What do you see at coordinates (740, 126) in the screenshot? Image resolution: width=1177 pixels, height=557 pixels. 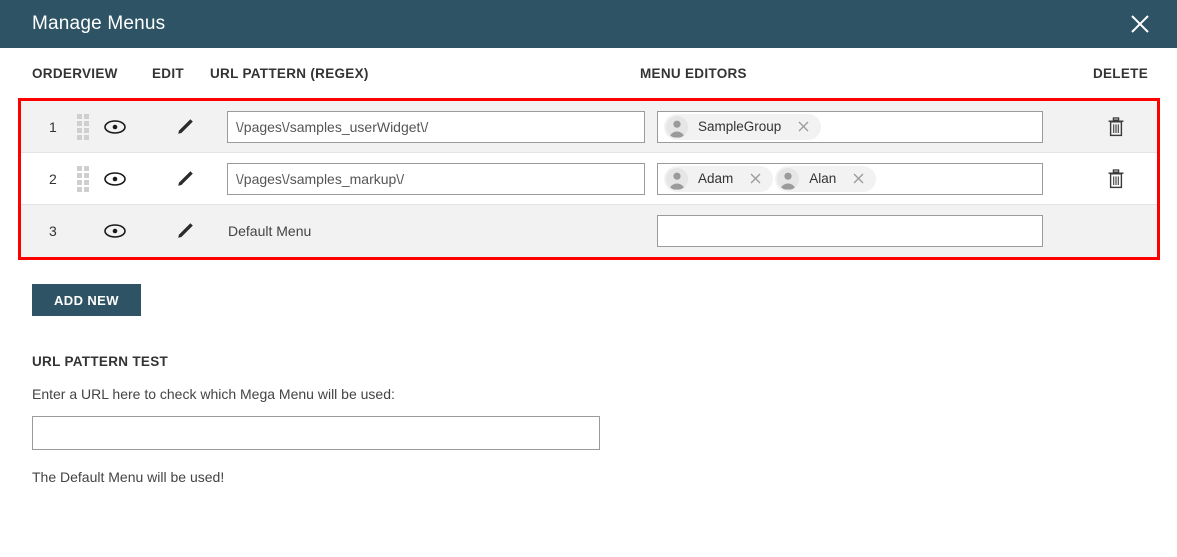 I see `editor-name: SampleGroup` at bounding box center [740, 126].